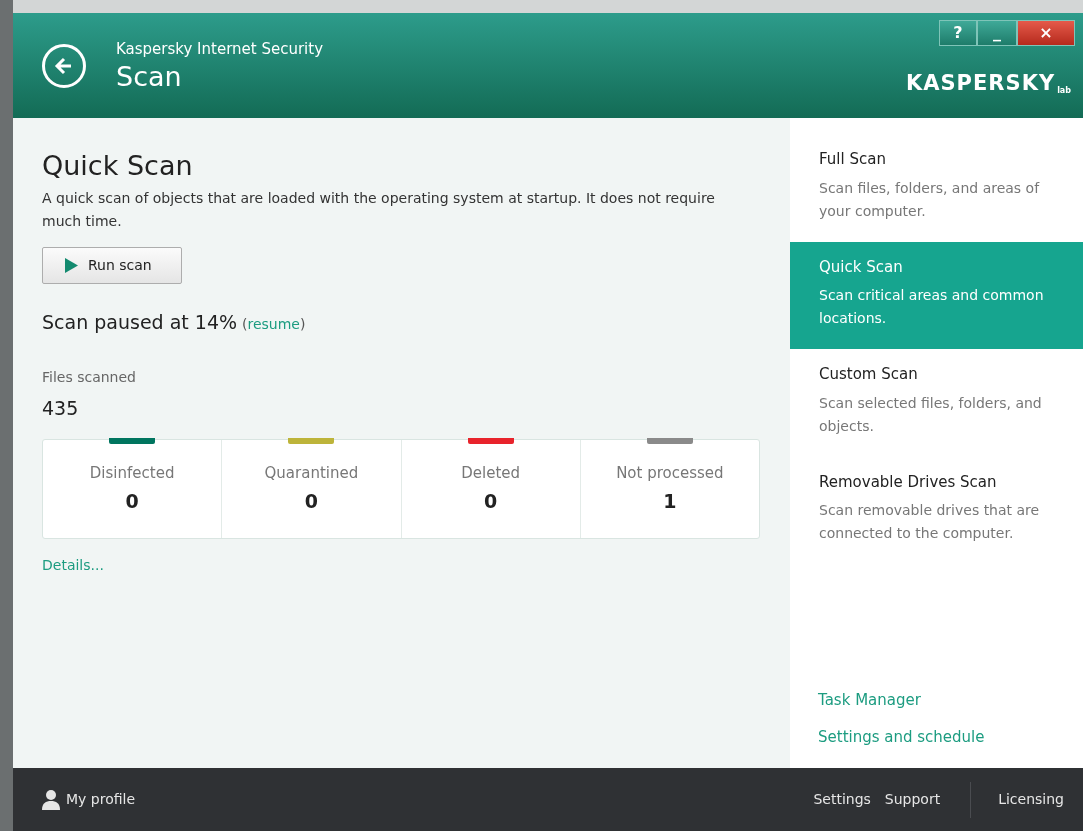 Image resolution: width=1083 pixels, height=831 pixels. Describe the element at coordinates (118, 166) in the screenshot. I see `heading: Quick Scan` at that location.